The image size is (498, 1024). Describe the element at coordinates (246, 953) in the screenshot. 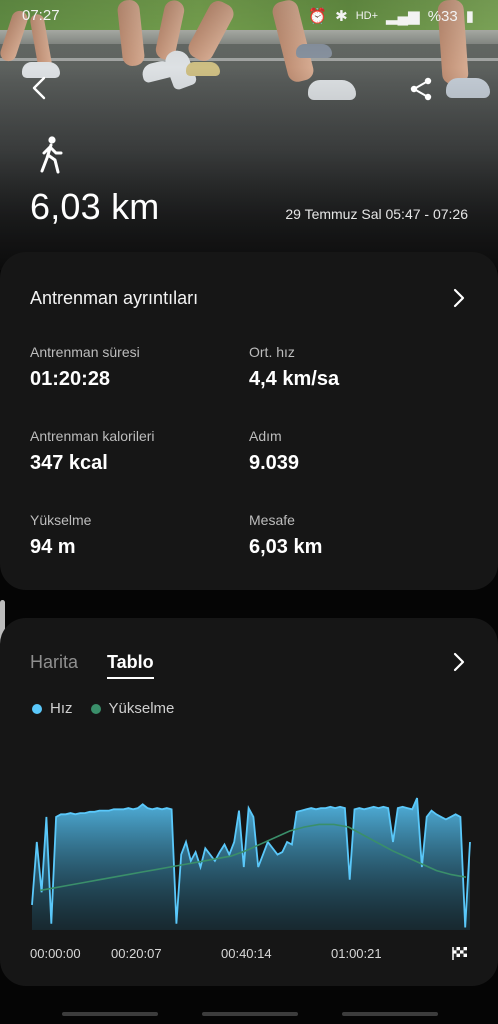

I see `x-tick-label: 00:40:14` at that location.